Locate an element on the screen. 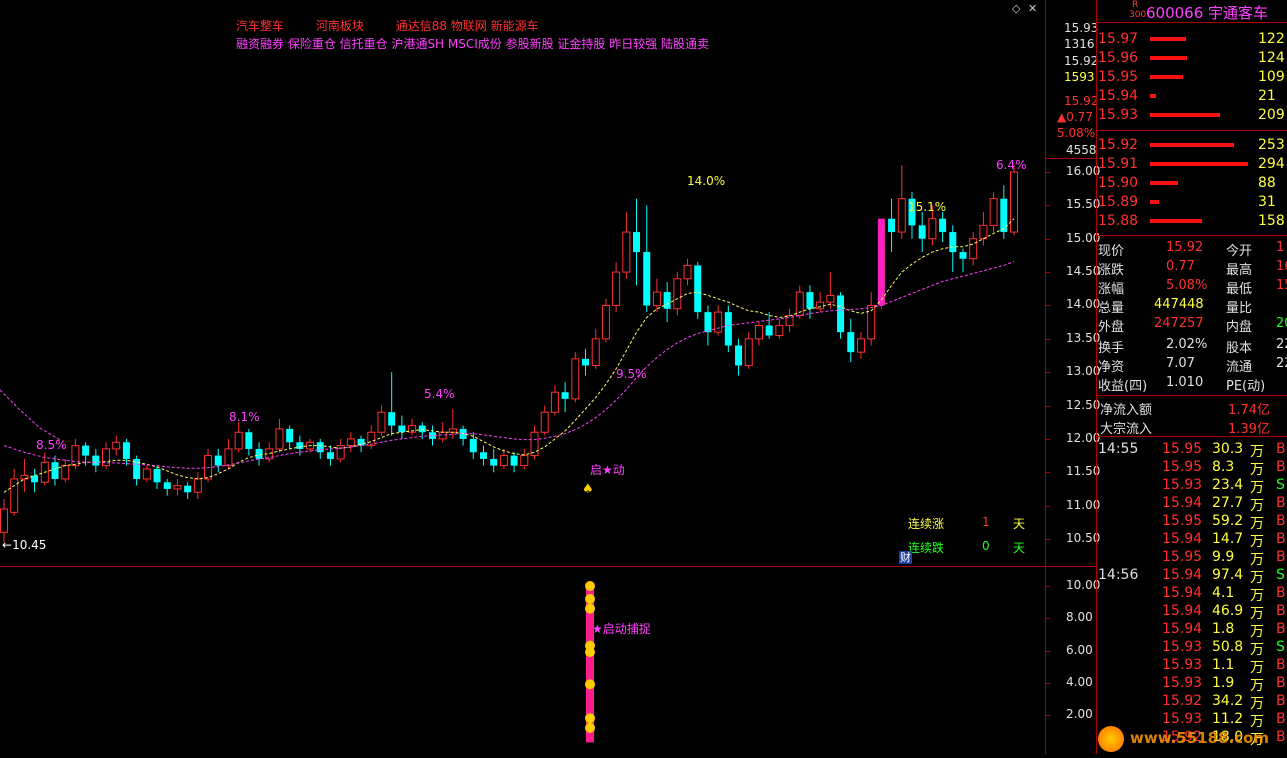 The height and width of the screenshot is (758, 1287). right-panel-divider is located at coordinates (1096, 377).